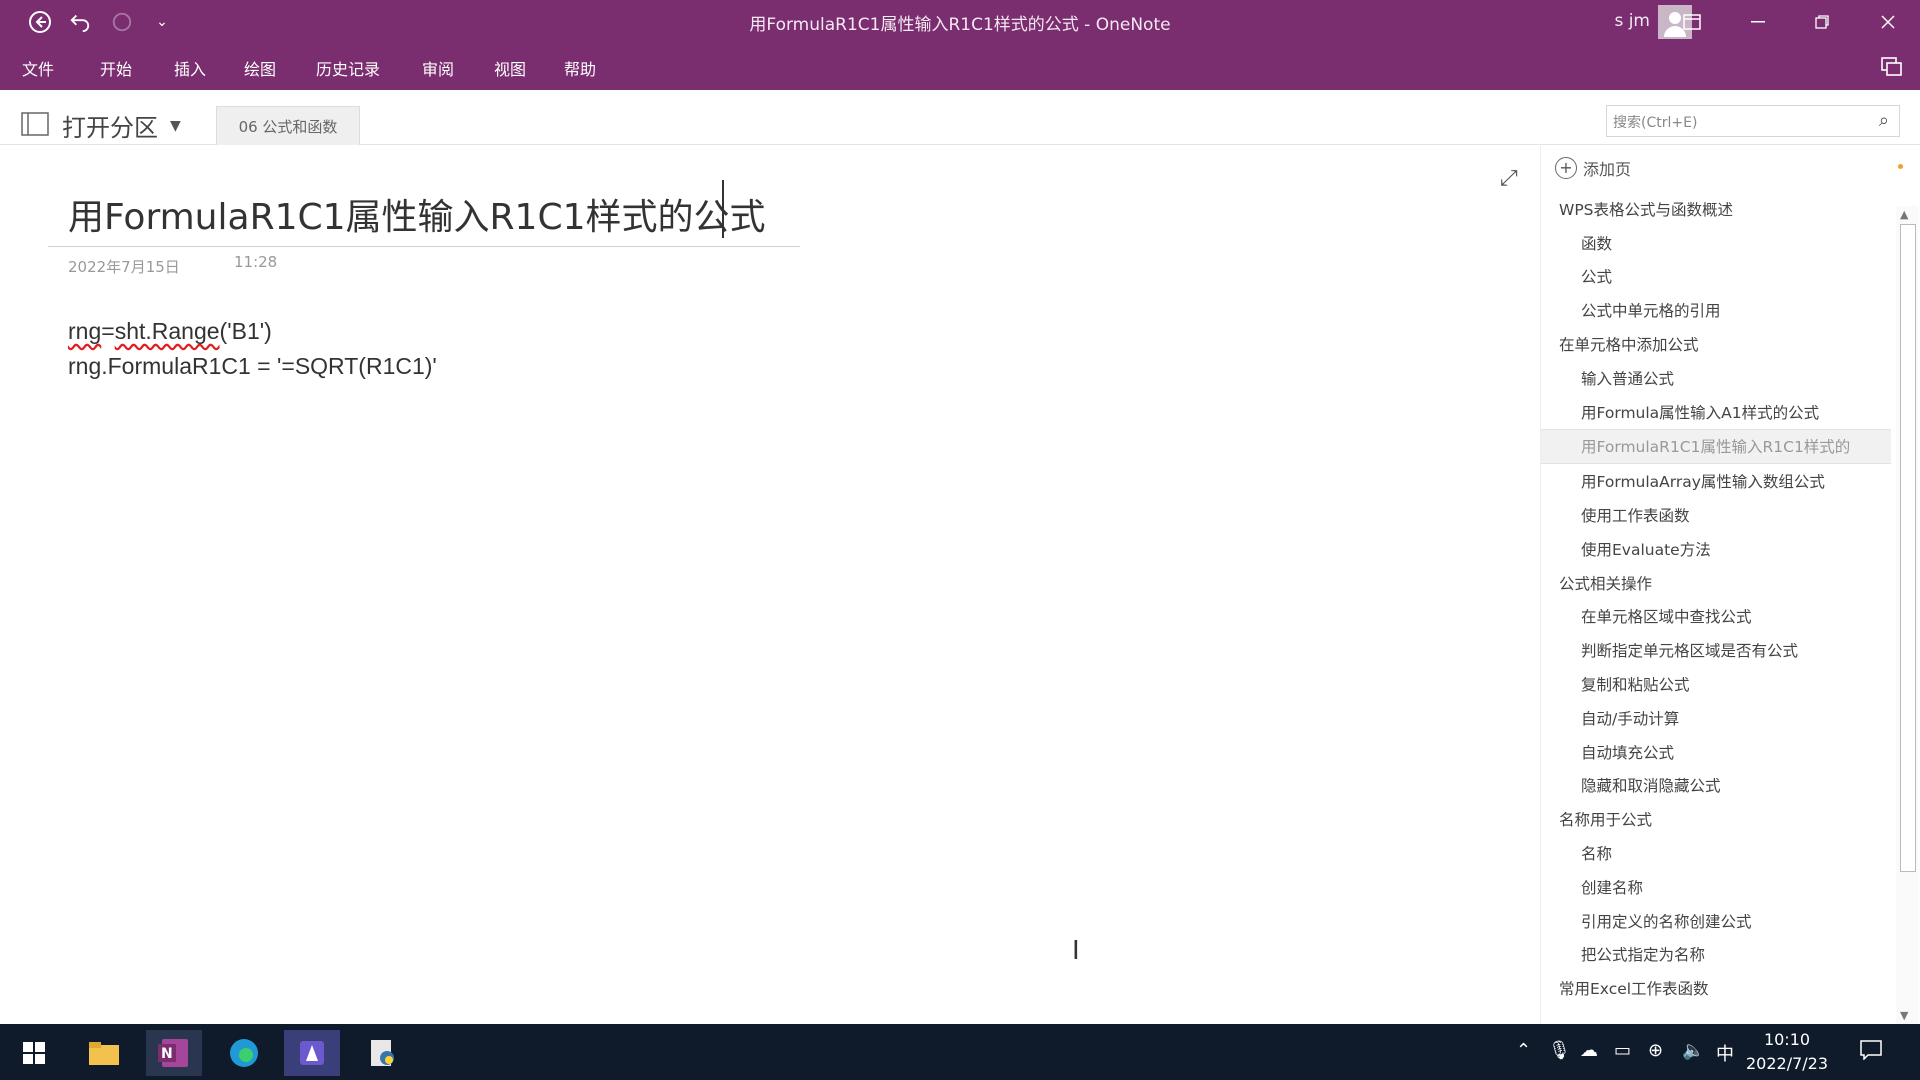 This screenshot has width=1920, height=1080. I want to click on tab-history: 历史记录, so click(348, 68).